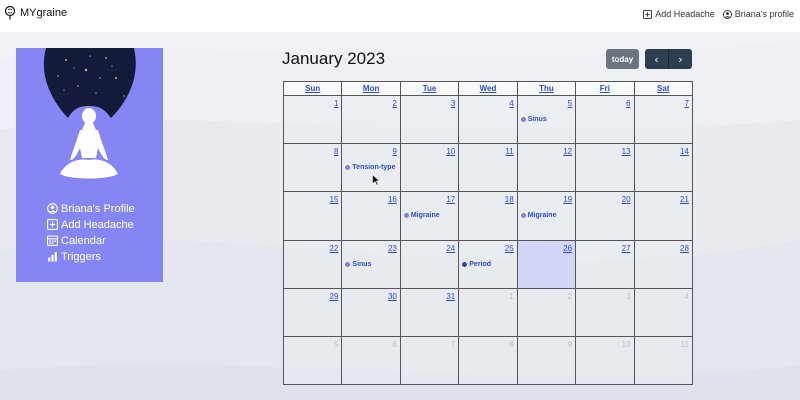 Image resolution: width=800 pixels, height=400 pixels. Describe the element at coordinates (336, 103) in the screenshot. I see `day-number: 1` at that location.